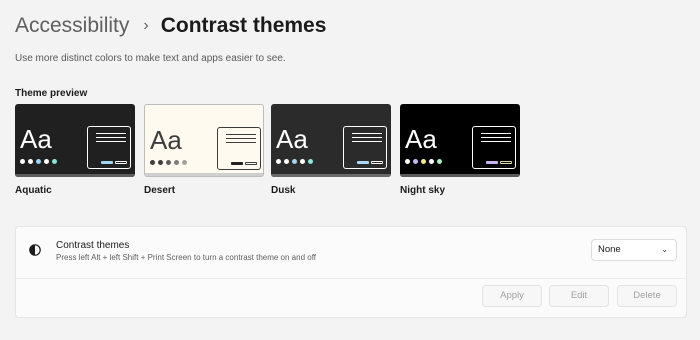 This screenshot has width=700, height=340. Describe the element at coordinates (634, 250) in the screenshot. I see `contrast-theme-select: None ⌄` at that location.